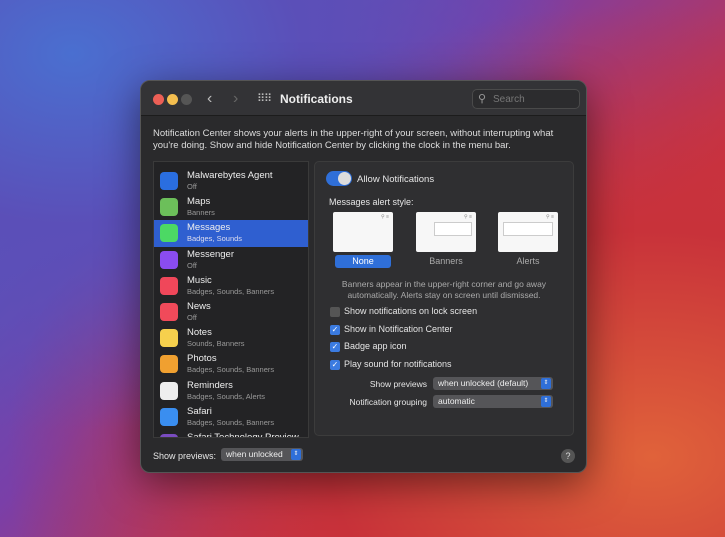  What do you see at coordinates (568, 456) in the screenshot?
I see `help-button: ?` at bounding box center [568, 456].